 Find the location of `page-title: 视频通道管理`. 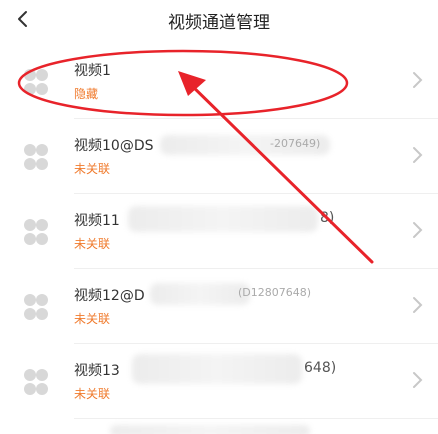

page-title: 视频通道管理 is located at coordinates (219, 23).